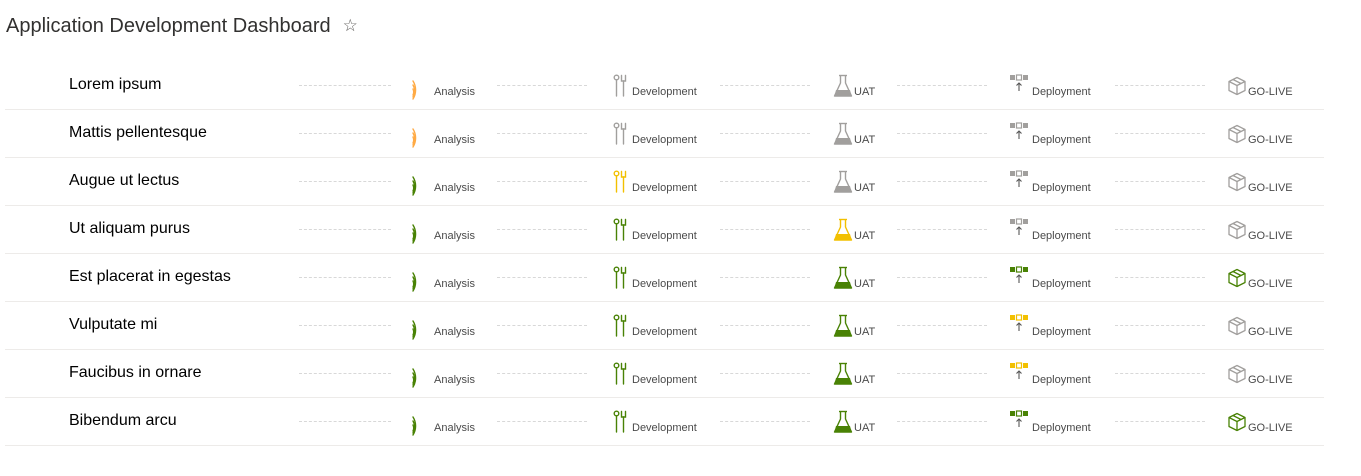 This screenshot has width=1361, height=476. What do you see at coordinates (115, 84) in the screenshot?
I see `project-name: Lorem ipsum` at bounding box center [115, 84].